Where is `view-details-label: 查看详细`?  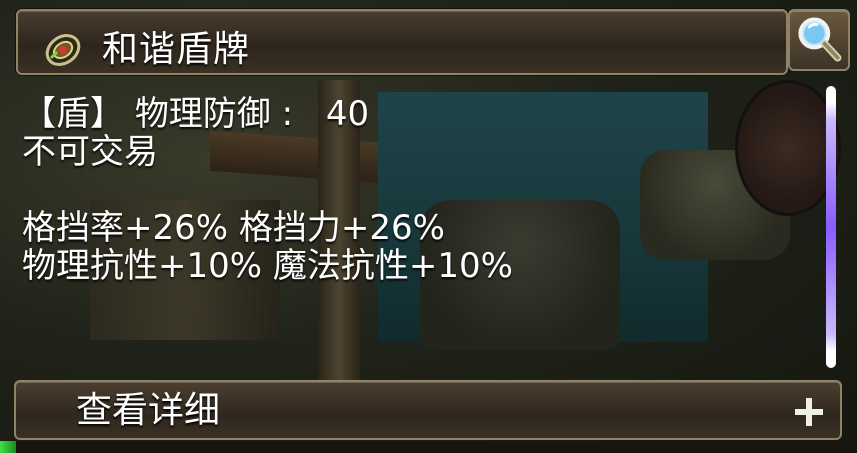 view-details-label: 查看详细 is located at coordinates (148, 410).